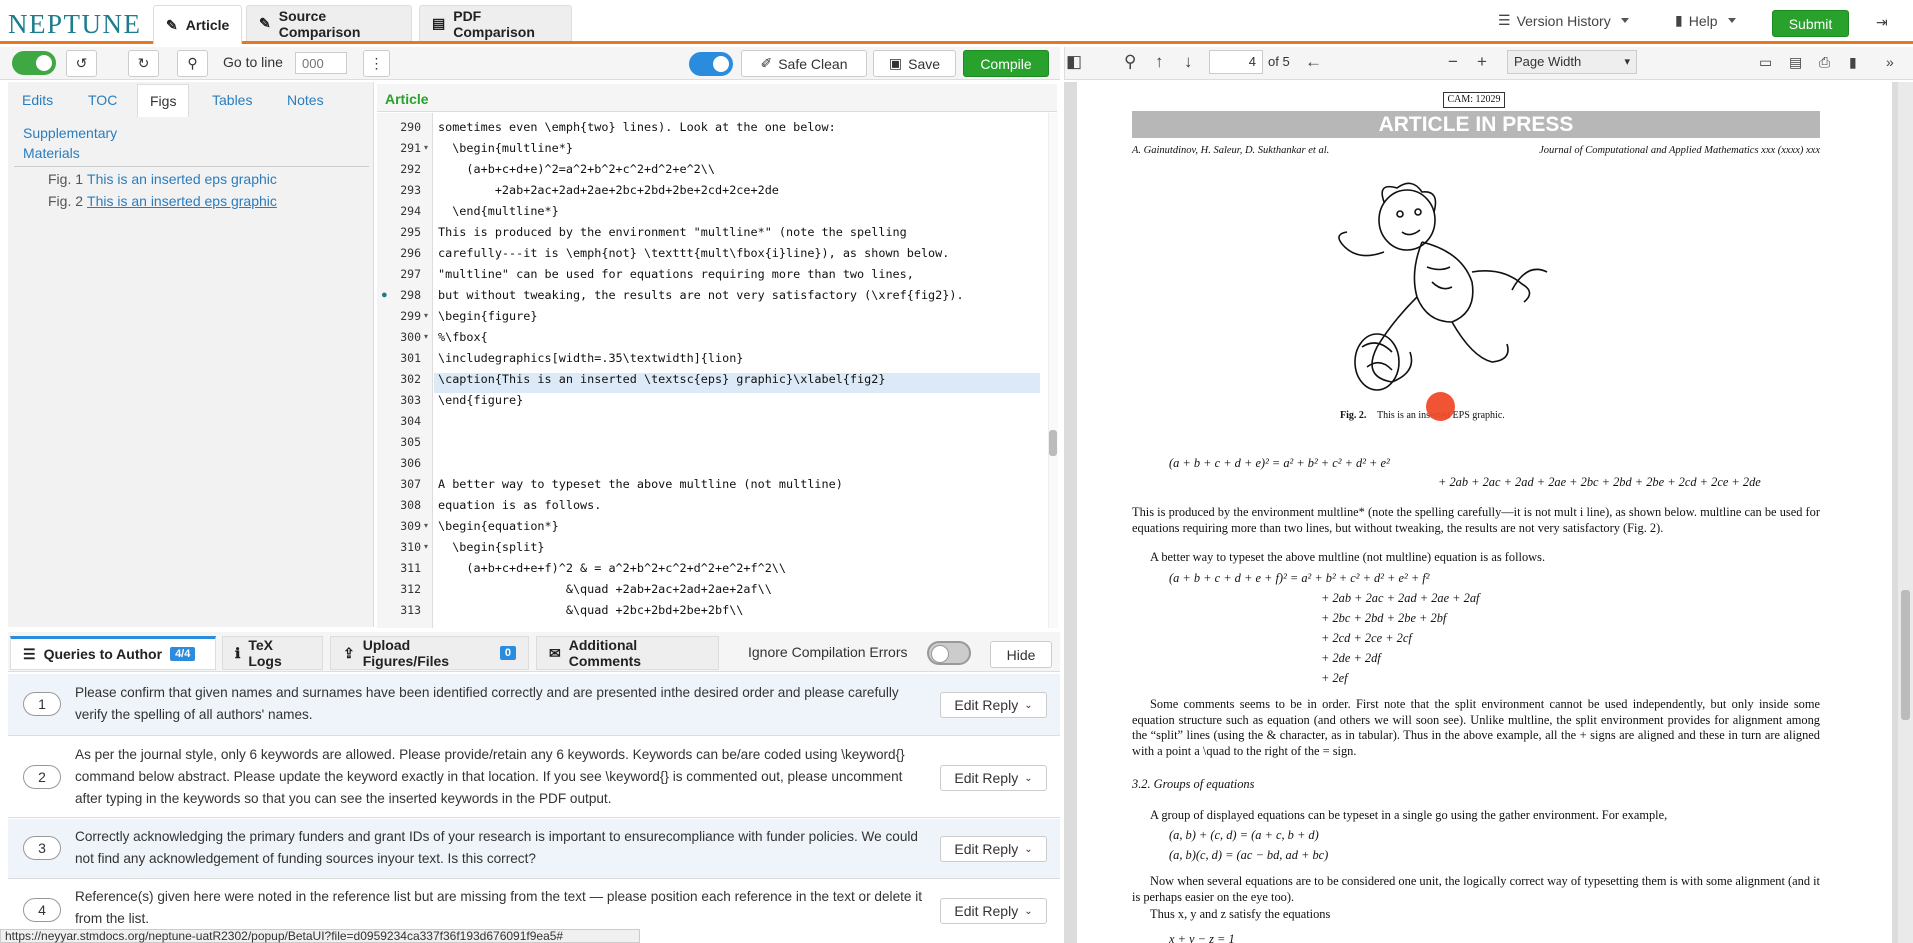 This screenshot has height=943, width=1913. What do you see at coordinates (34, 63) in the screenshot?
I see `track-changes-toggle` at bounding box center [34, 63].